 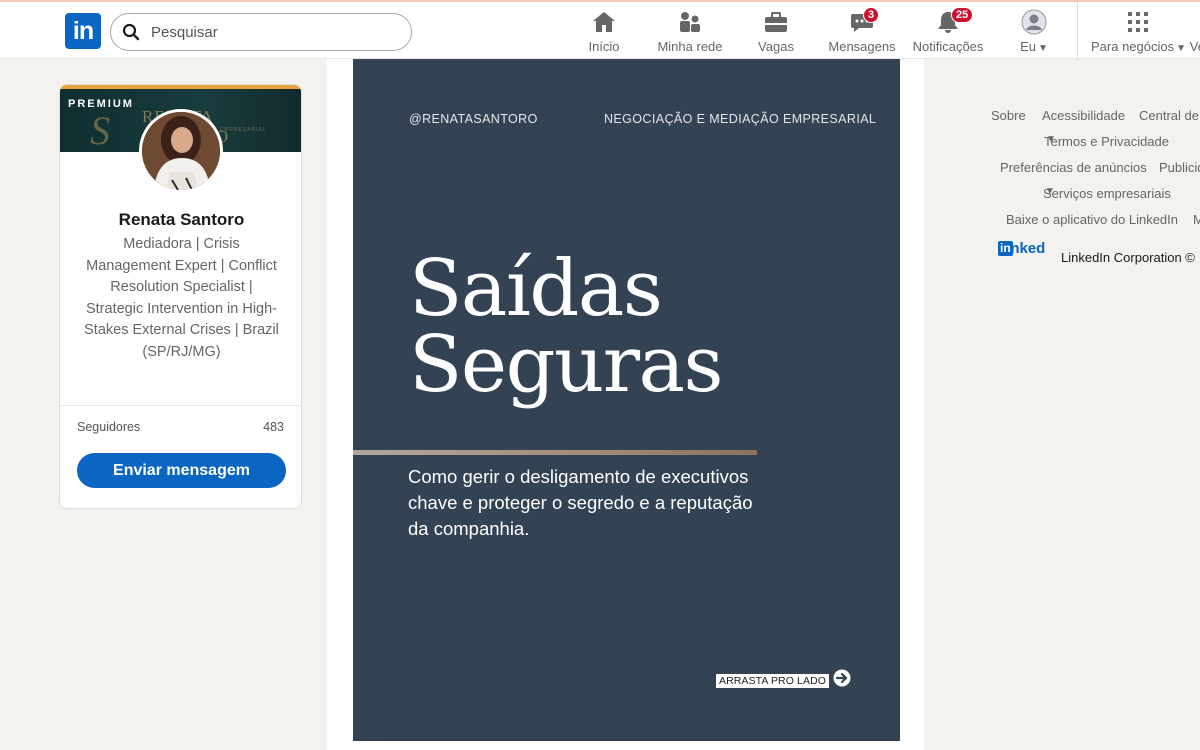 I want to click on footer-more-link: M, so click(x=1196, y=219).